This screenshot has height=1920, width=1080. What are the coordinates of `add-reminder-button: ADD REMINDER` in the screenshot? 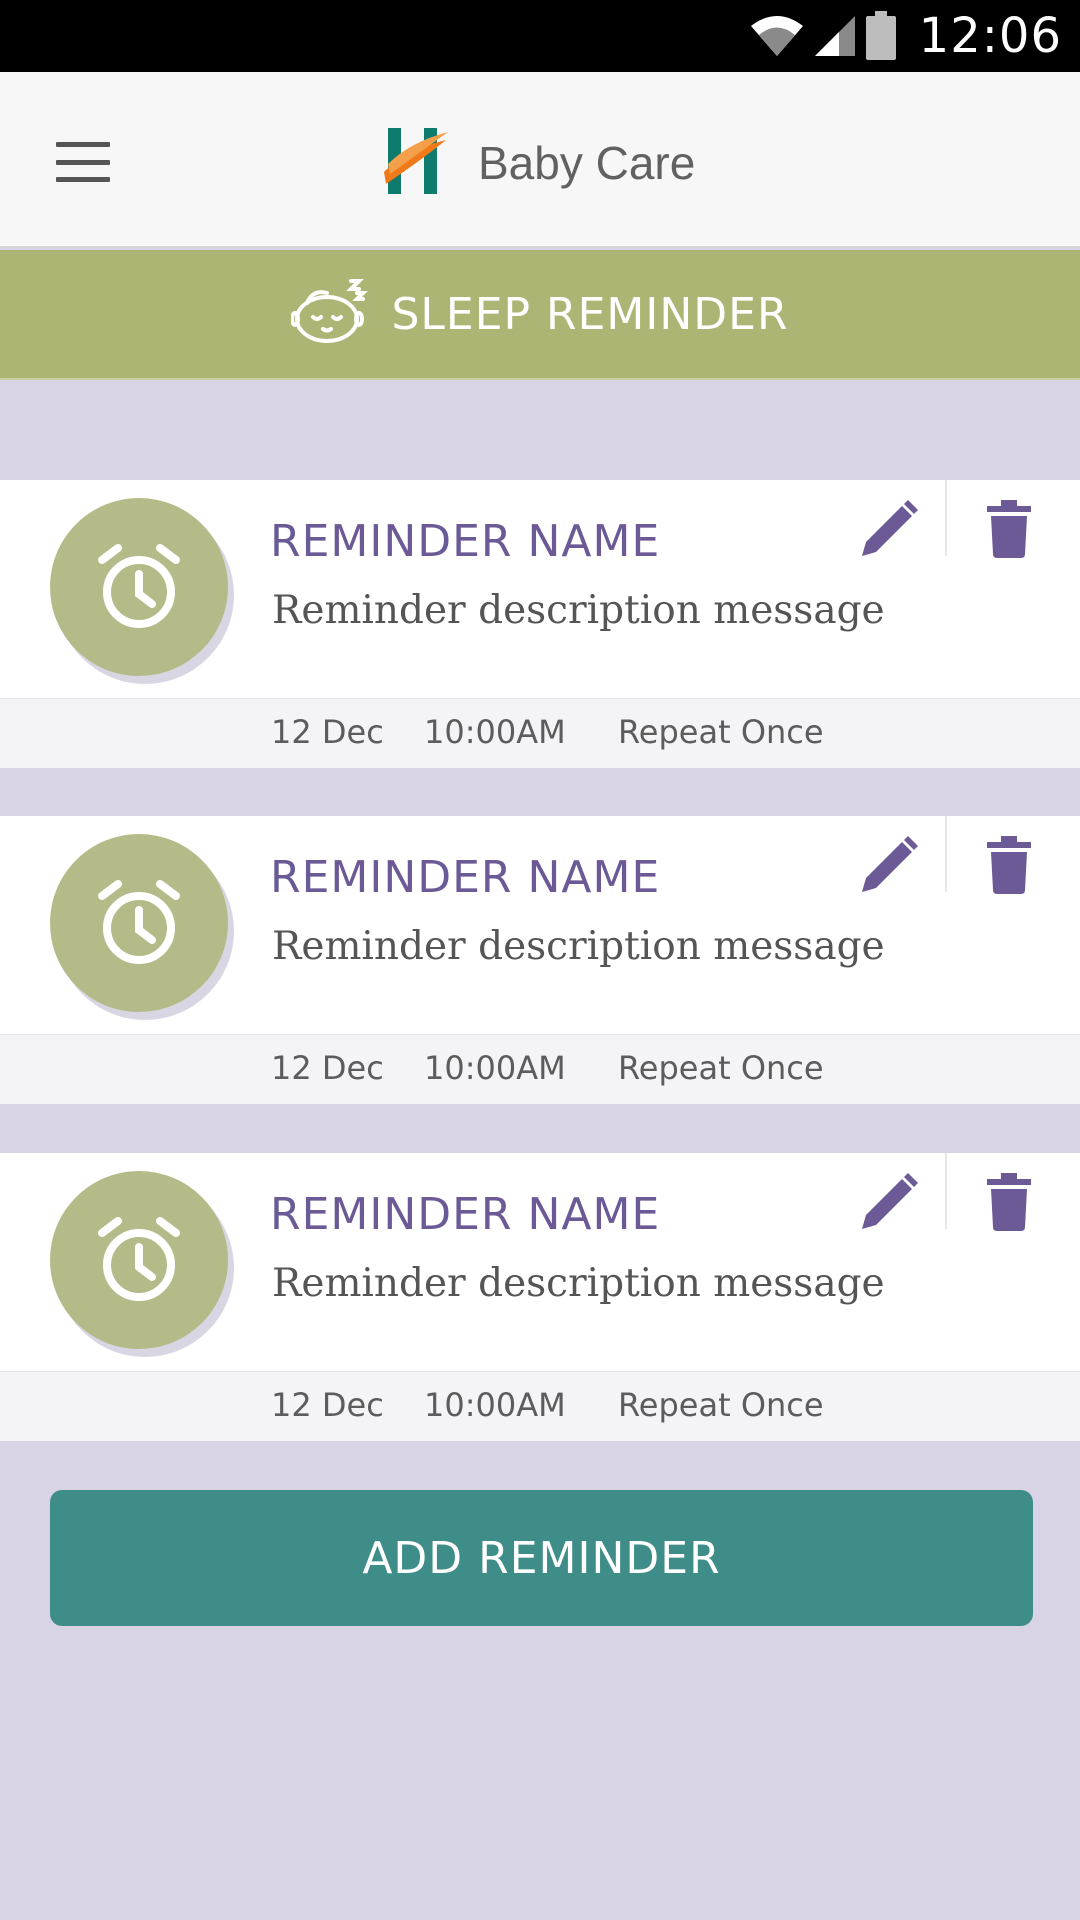 It's located at (541, 1558).